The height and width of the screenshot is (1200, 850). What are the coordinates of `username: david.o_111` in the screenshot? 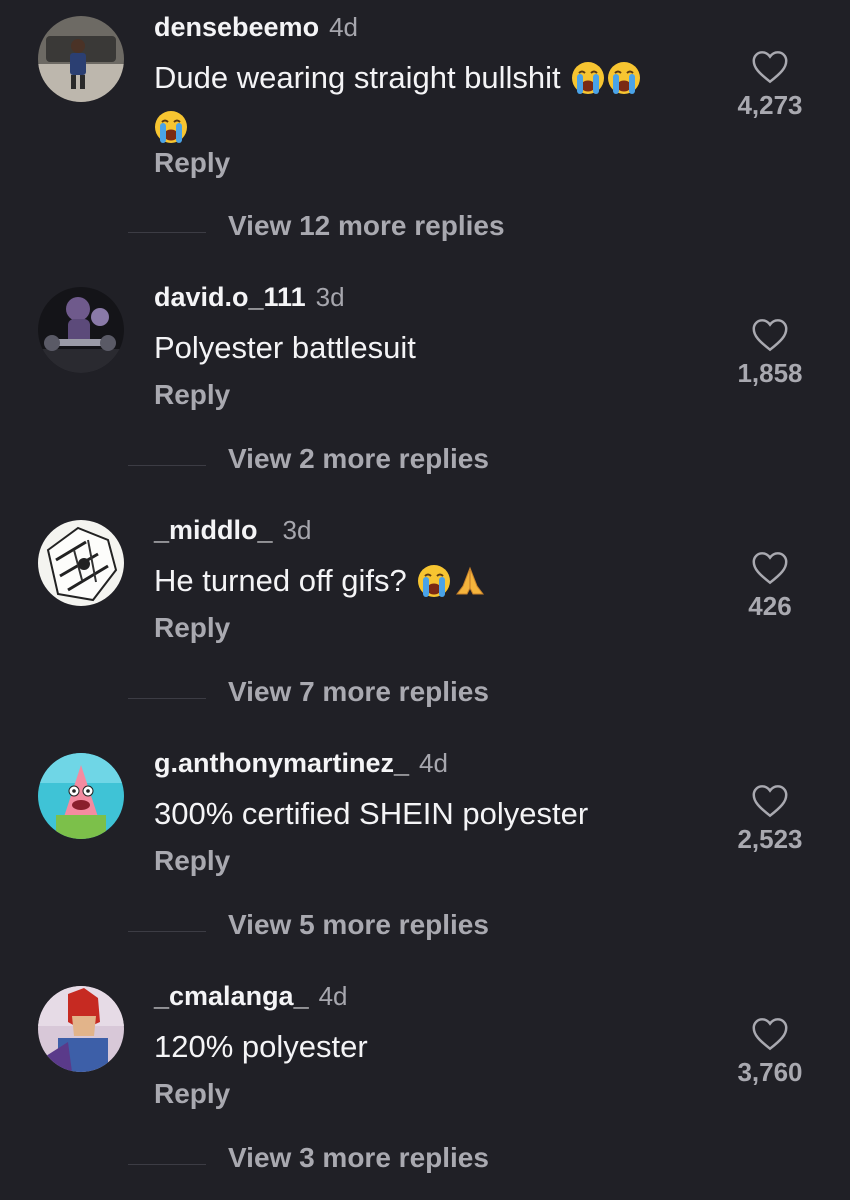 It's located at (230, 297).